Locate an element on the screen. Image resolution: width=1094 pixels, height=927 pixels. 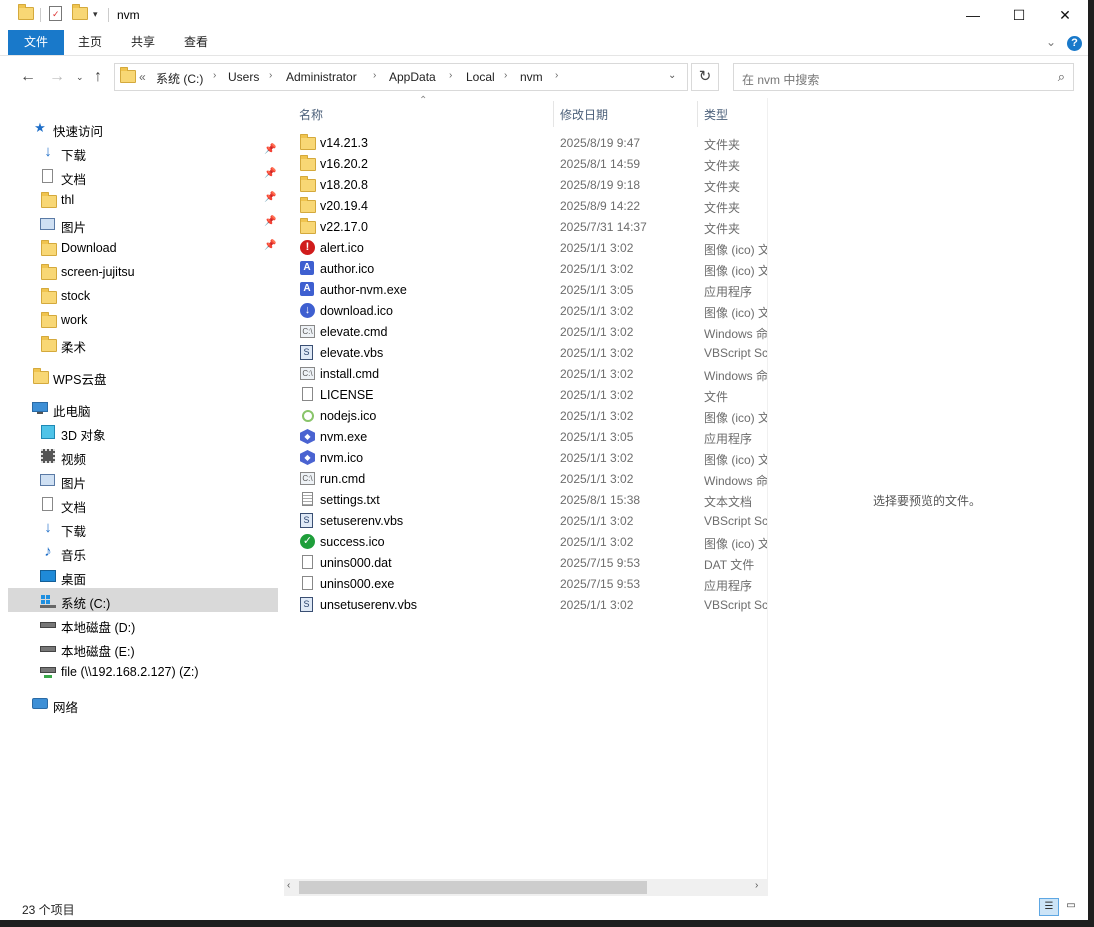
file-row: LICENSE 2025/1/1 3:02 文件 is located at coordinates (532, 395).